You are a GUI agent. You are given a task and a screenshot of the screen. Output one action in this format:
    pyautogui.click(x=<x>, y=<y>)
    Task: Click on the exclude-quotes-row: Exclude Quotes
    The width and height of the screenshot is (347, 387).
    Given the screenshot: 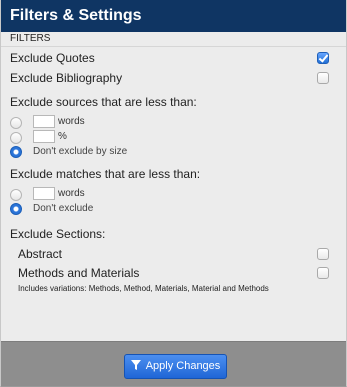 What is the action you would take?
    pyautogui.click(x=173, y=58)
    